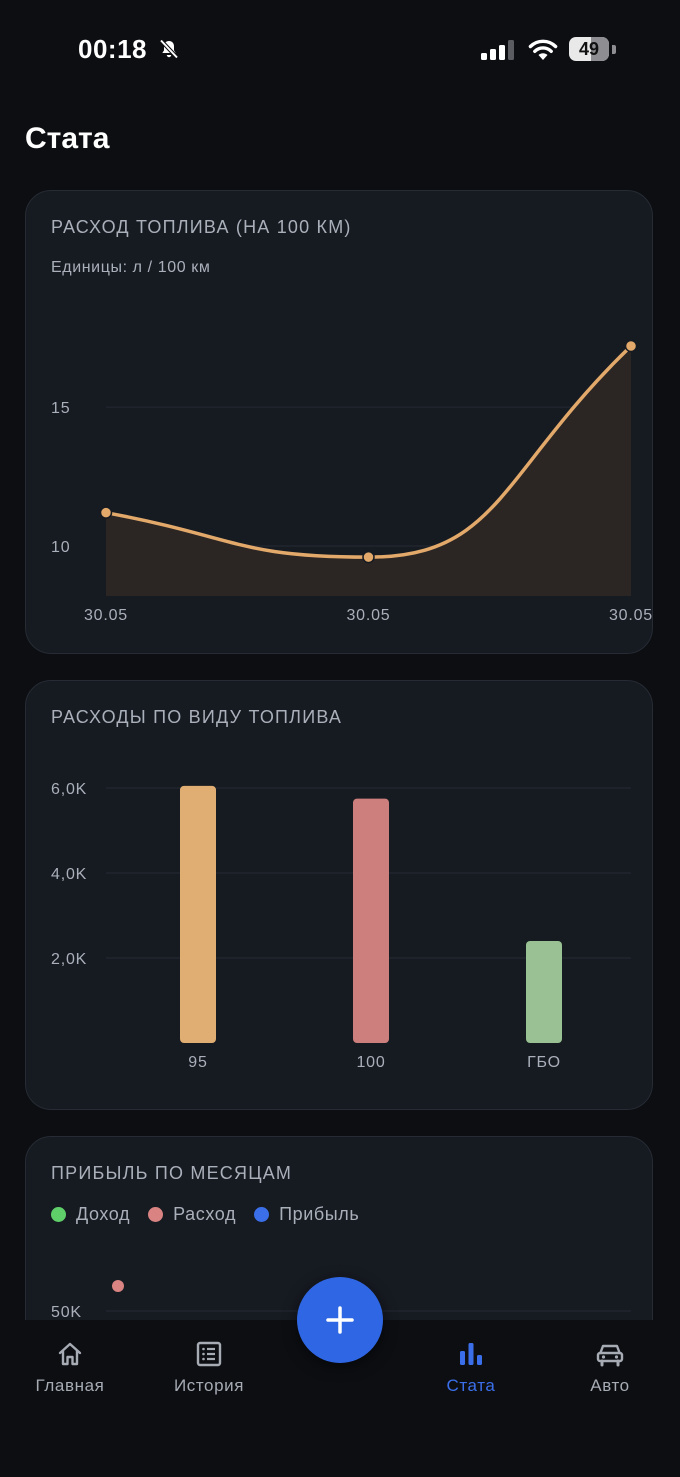 This screenshot has width=680, height=1477. What do you see at coordinates (112, 49) in the screenshot?
I see `status-time: 00:18` at bounding box center [112, 49].